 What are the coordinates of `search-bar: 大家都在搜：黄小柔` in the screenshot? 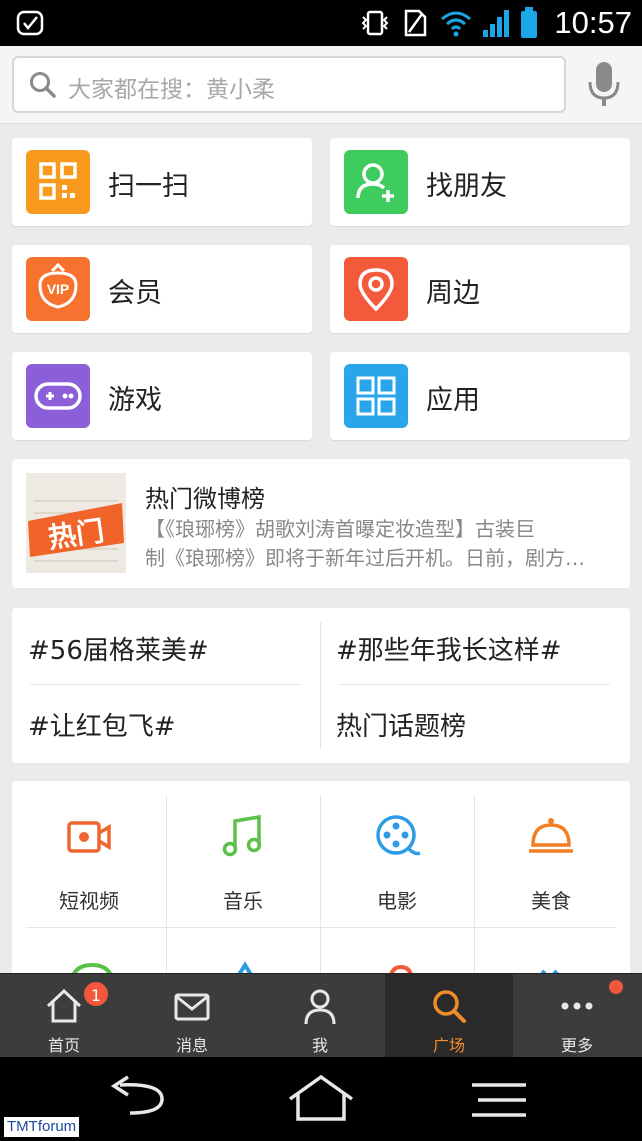 It's located at (321, 85).